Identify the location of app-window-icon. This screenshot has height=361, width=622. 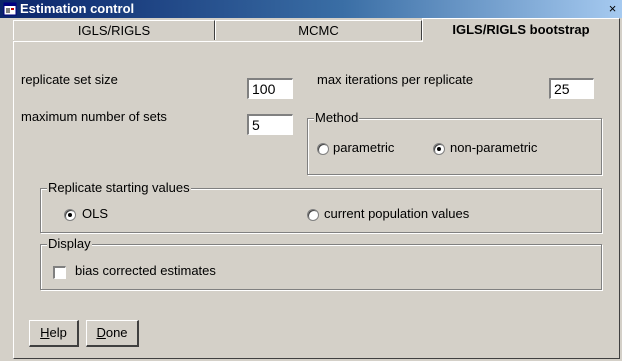
(10, 9).